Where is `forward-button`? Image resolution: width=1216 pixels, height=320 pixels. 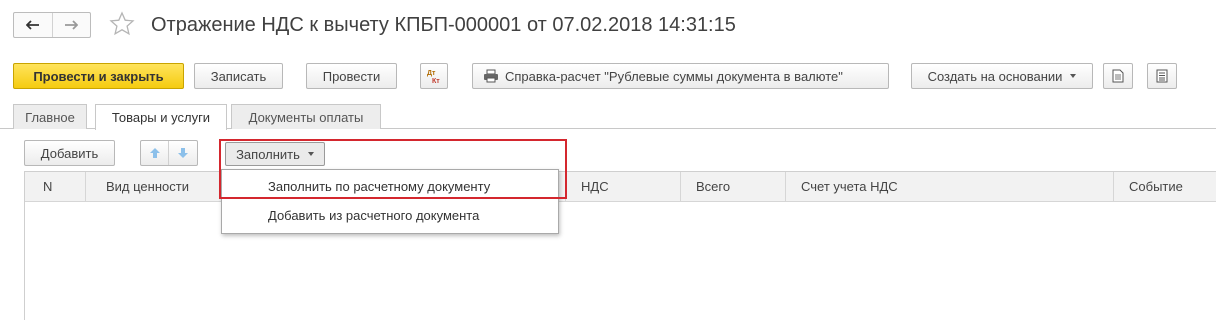
forward-button is located at coordinates (71, 25).